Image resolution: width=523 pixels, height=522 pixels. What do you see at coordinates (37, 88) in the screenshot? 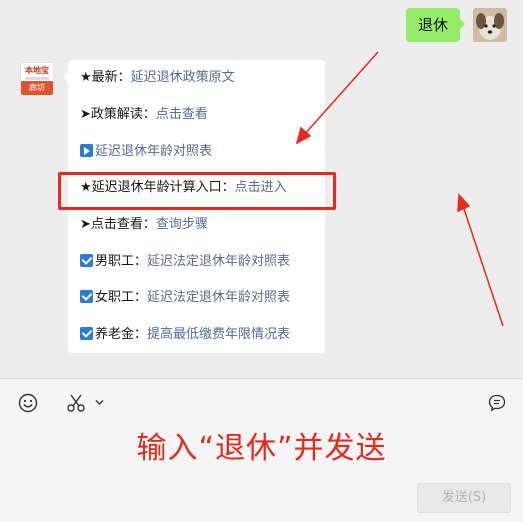
I see `bot-city-label: 廊坊` at bounding box center [37, 88].